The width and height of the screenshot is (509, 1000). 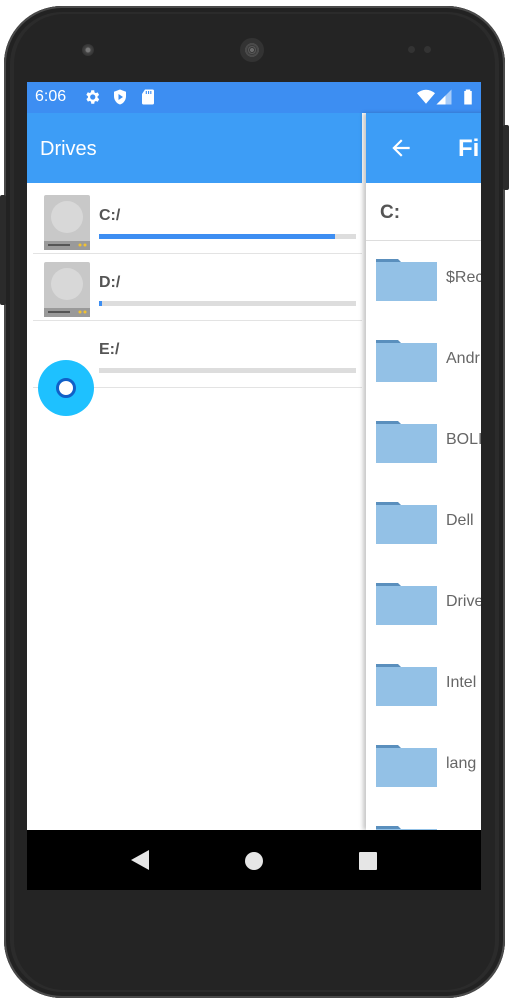 What do you see at coordinates (148, 97) in the screenshot?
I see `sd-card-icon` at bounding box center [148, 97].